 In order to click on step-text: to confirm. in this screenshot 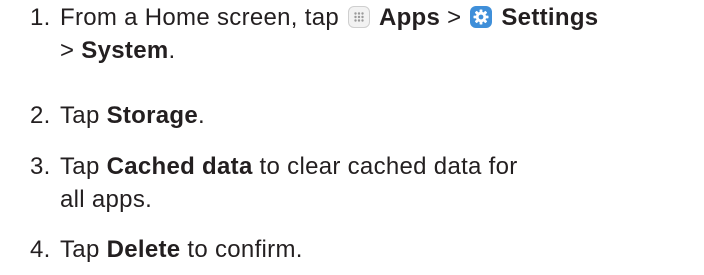, I will do `click(241, 249)`.